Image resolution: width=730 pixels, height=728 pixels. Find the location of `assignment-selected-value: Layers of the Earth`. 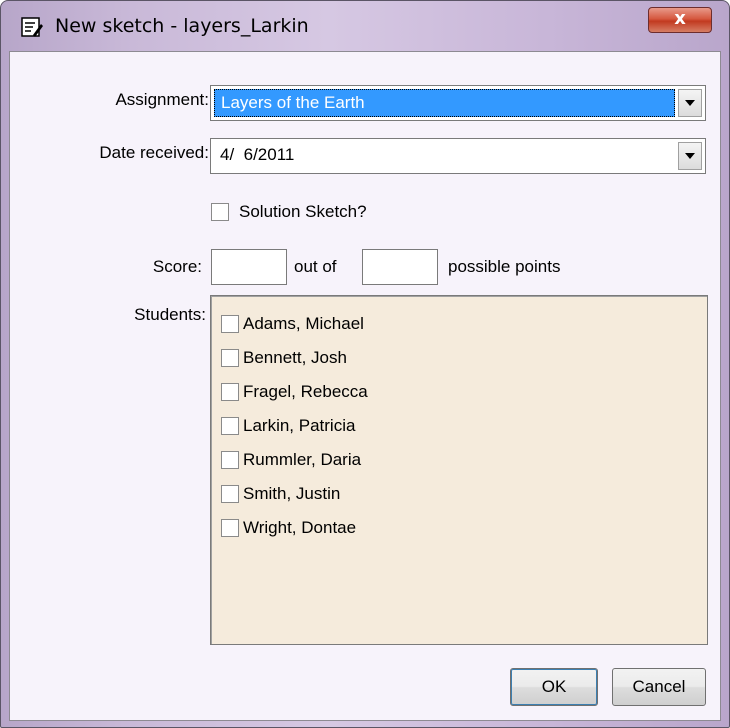

assignment-selected-value: Layers of the Earth is located at coordinates (444, 103).